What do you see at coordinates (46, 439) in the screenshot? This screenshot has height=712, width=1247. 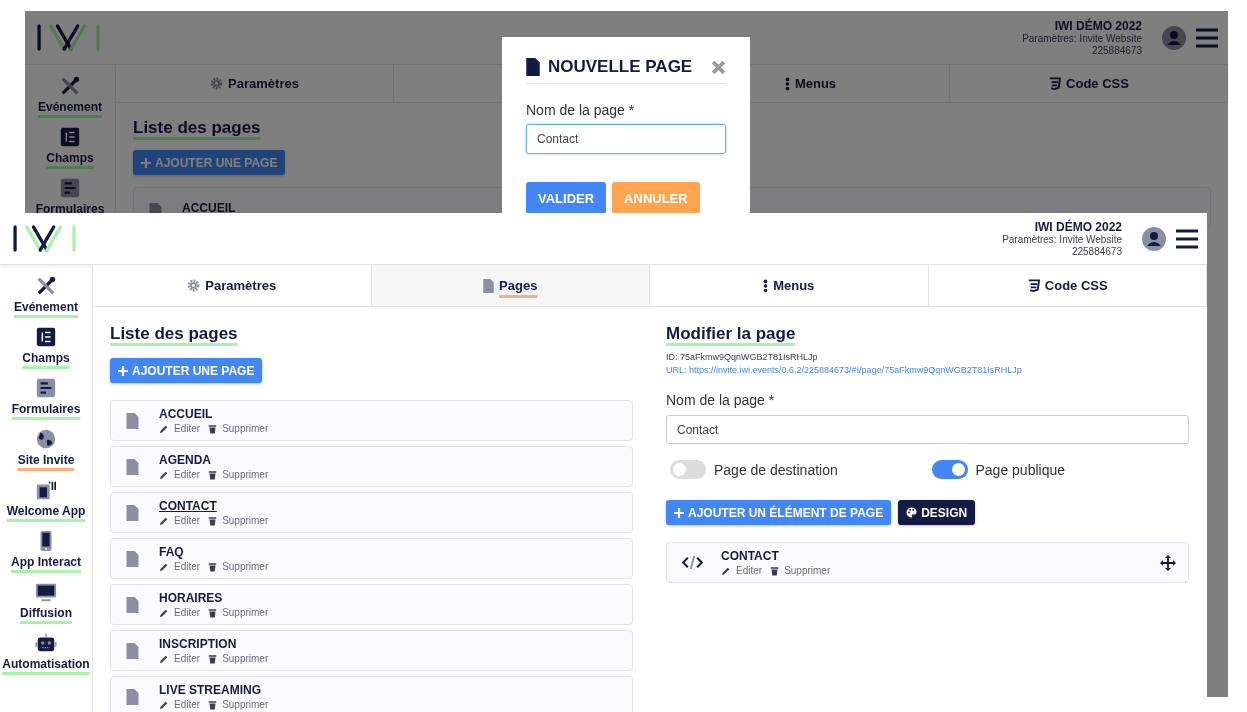 I see `globe-icon` at bounding box center [46, 439].